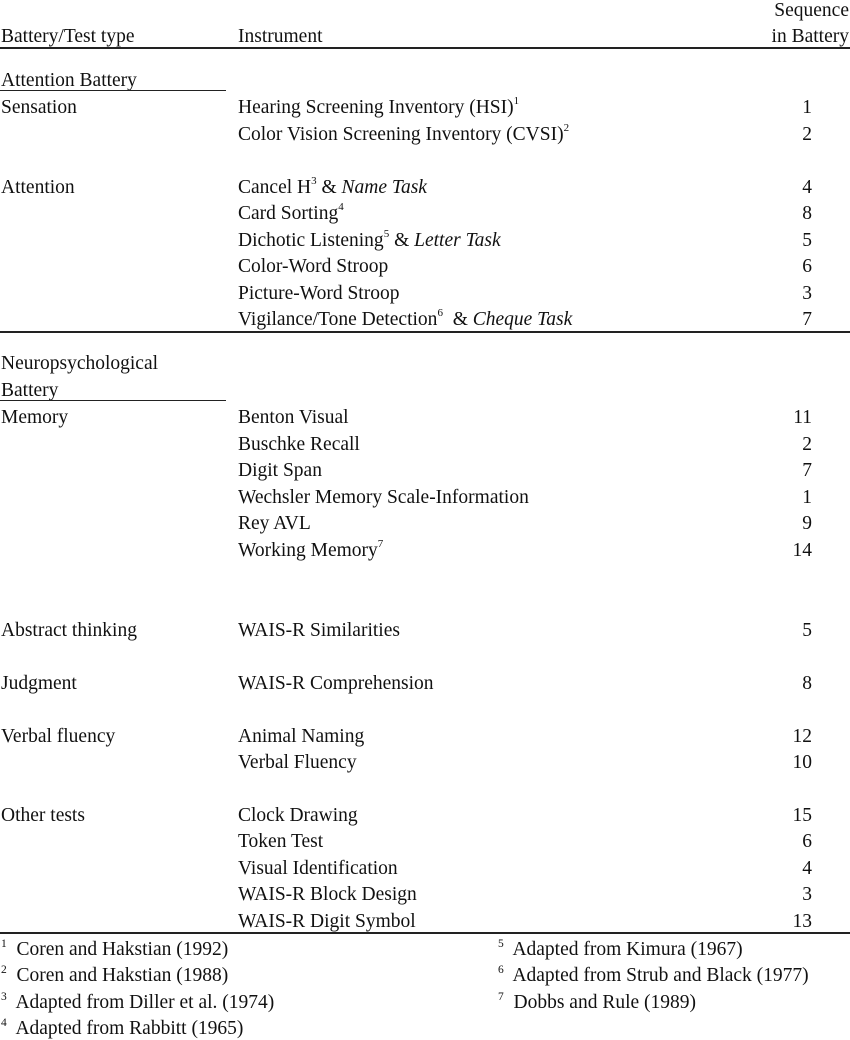 The image size is (850, 1040). I want to click on instrument-vigilance-tone-detection: Vigilance/Tone Detection6 & Cheque Task, so click(405, 318).